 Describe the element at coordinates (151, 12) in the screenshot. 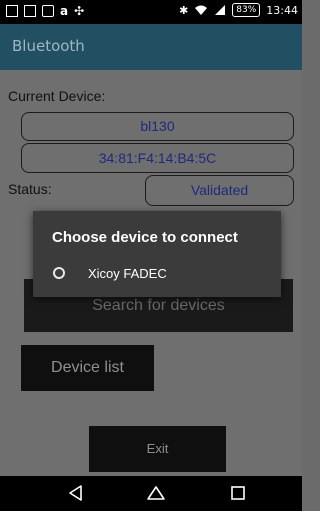

I see `status-bar: a ✣ ✱ 83% 13:44` at that location.